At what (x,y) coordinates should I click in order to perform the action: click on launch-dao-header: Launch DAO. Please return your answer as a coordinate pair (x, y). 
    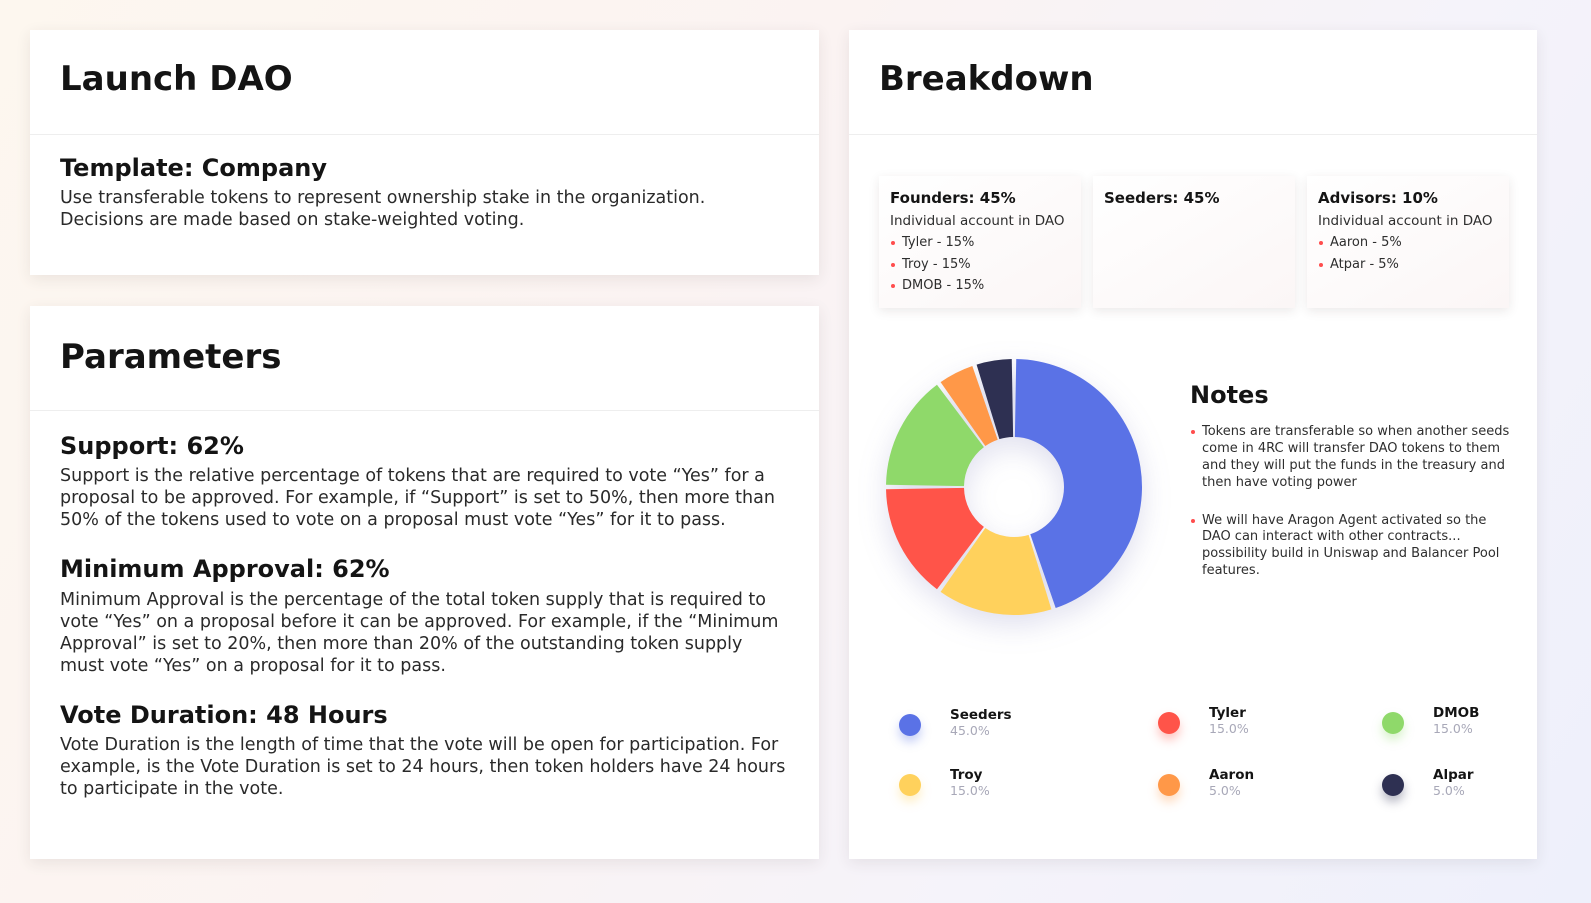
    Looking at the image, I should click on (424, 82).